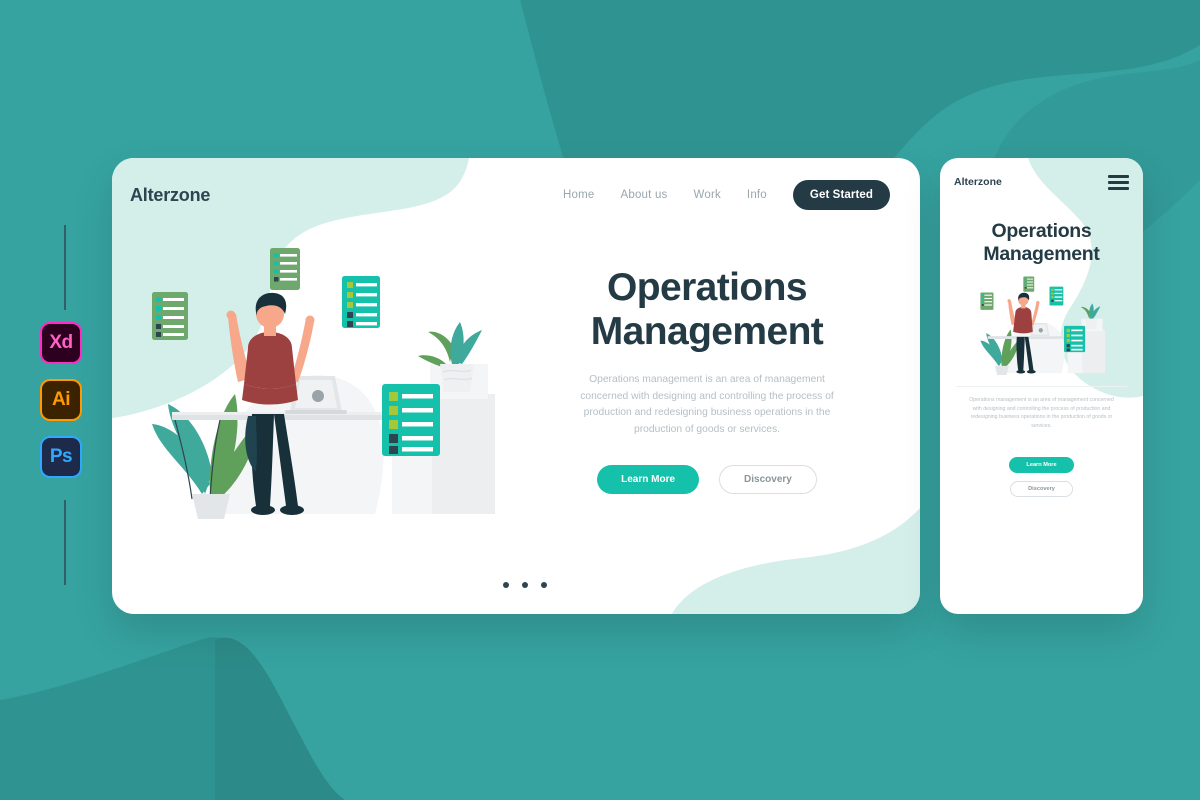  I want to click on mobile-headline-line-2: Management, so click(1041, 254).